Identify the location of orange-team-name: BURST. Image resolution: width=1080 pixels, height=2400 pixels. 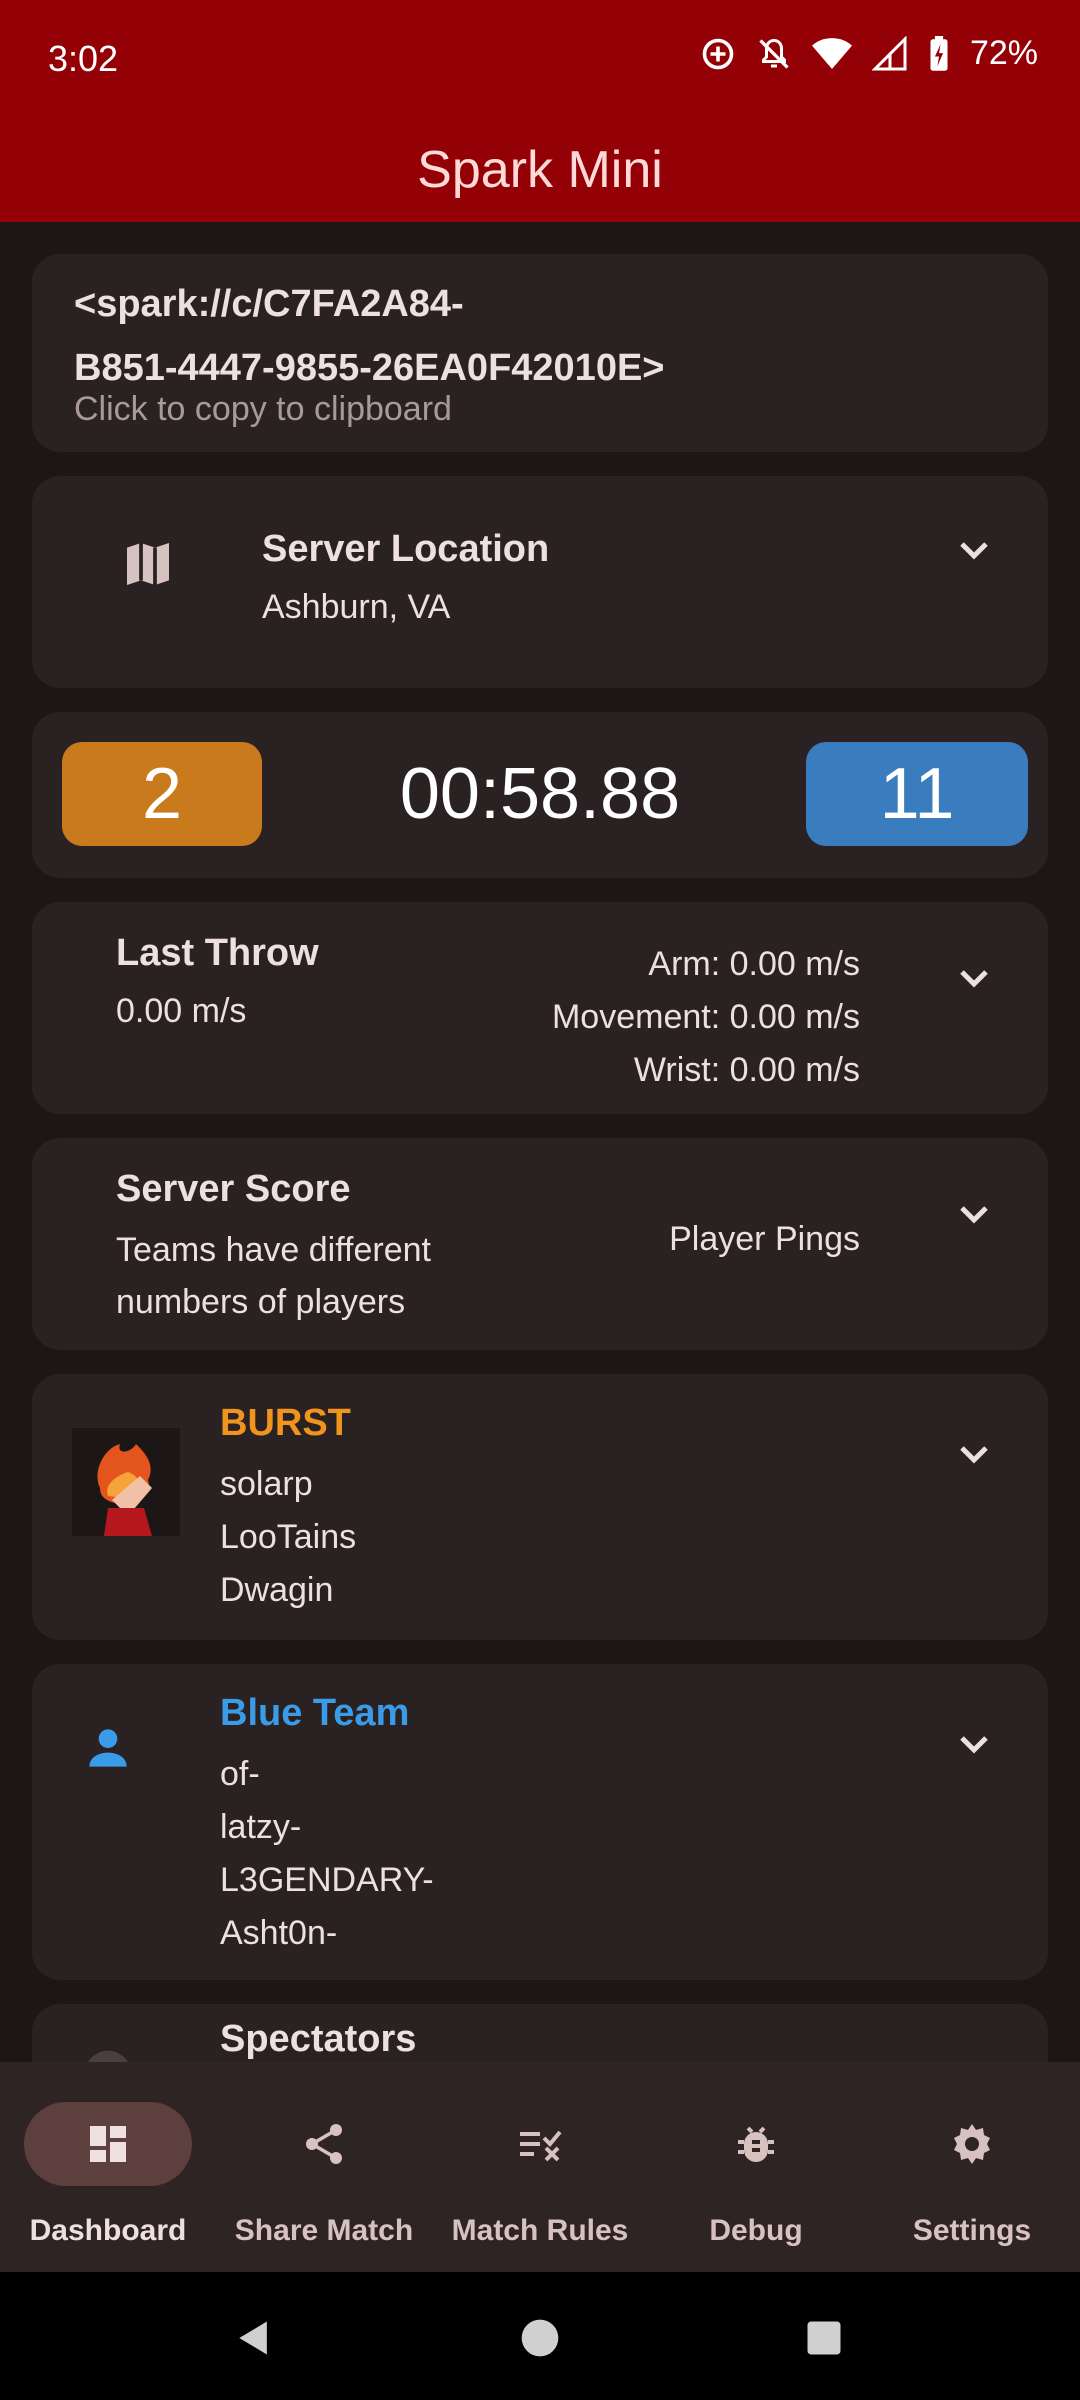
(285, 1423).